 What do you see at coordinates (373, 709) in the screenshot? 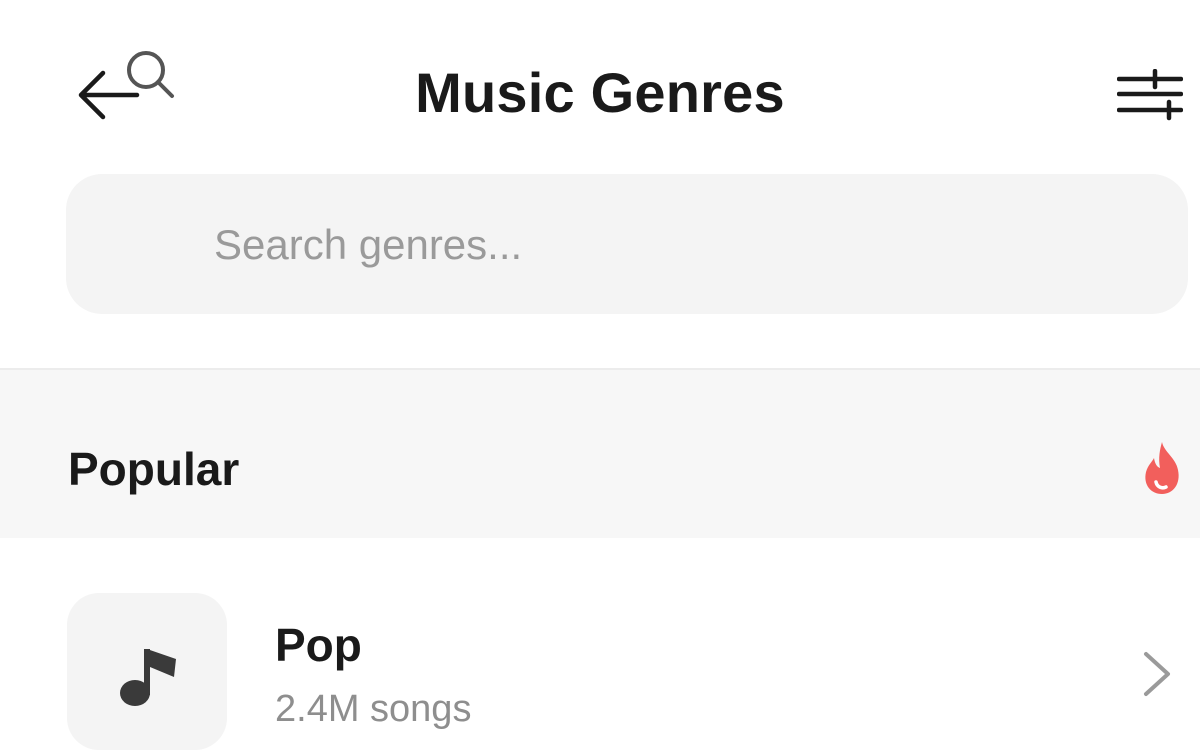
I see `genre-song-count: 2.4M songs` at bounding box center [373, 709].